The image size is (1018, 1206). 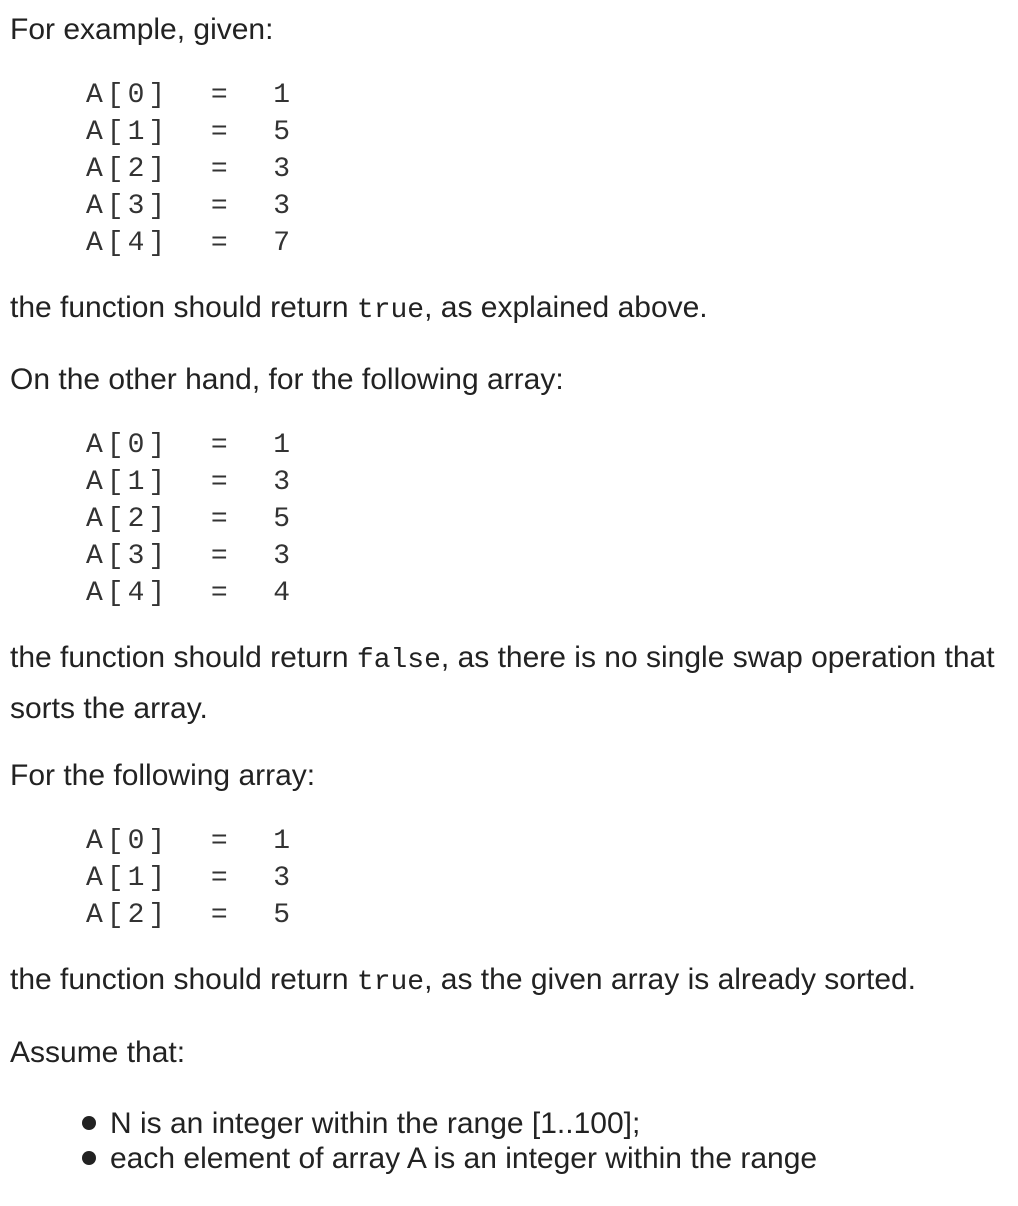 What do you see at coordinates (566, 307) in the screenshot?
I see `result-text: , as explained above.` at bounding box center [566, 307].